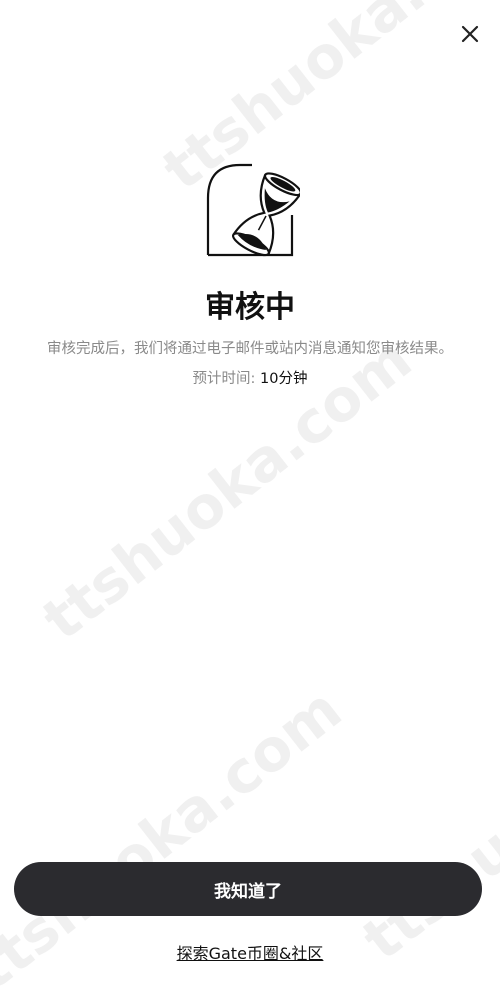 Image resolution: width=500 pixels, height=1004 pixels. I want to click on status-description: 审核完成后，我们将通过电子邮件或站内消息通知您审核结果。, so click(250, 349).